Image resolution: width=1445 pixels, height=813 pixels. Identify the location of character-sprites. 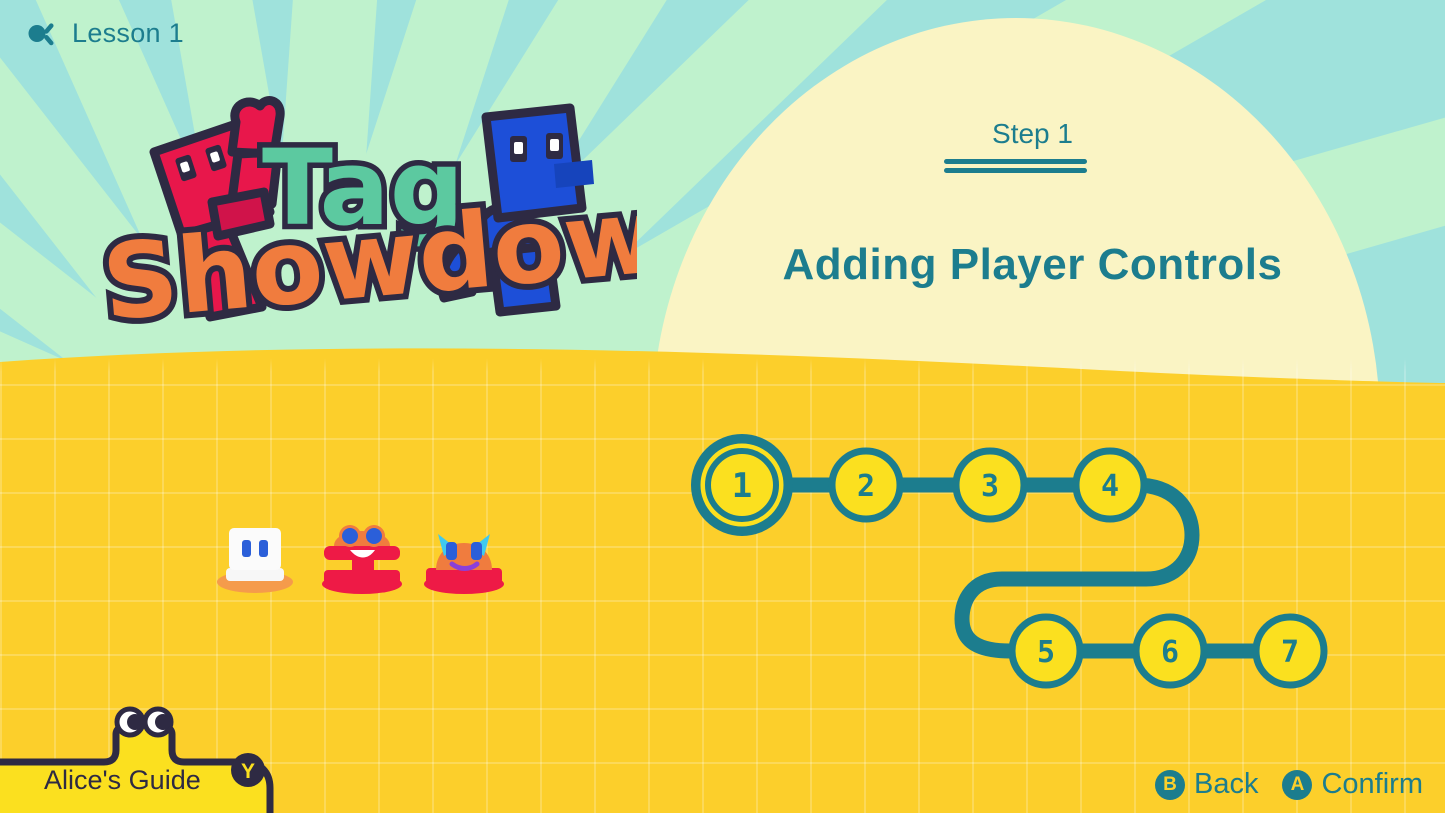
(360, 559).